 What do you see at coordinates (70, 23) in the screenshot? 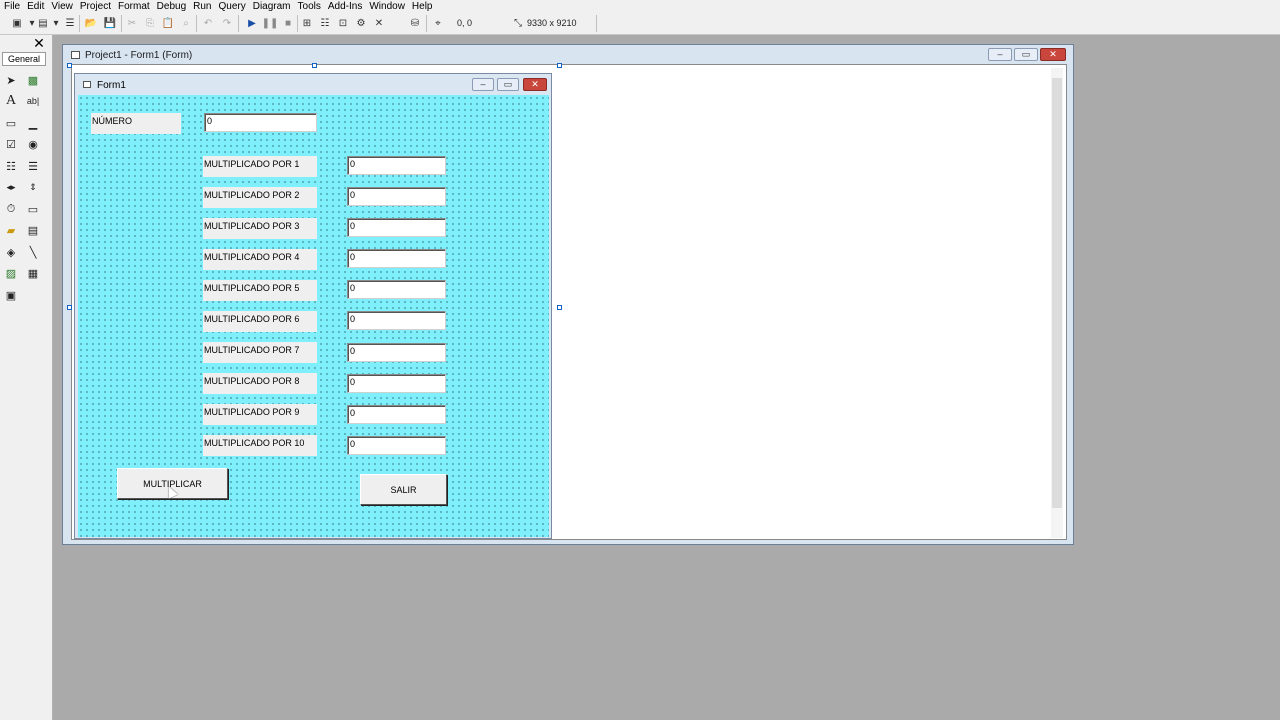
I see `menu-editor-icon: ☰` at bounding box center [70, 23].